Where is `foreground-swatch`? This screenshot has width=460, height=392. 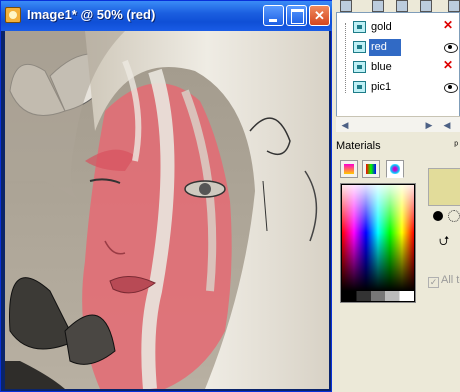
foreground-swatch is located at coordinates (444, 187).